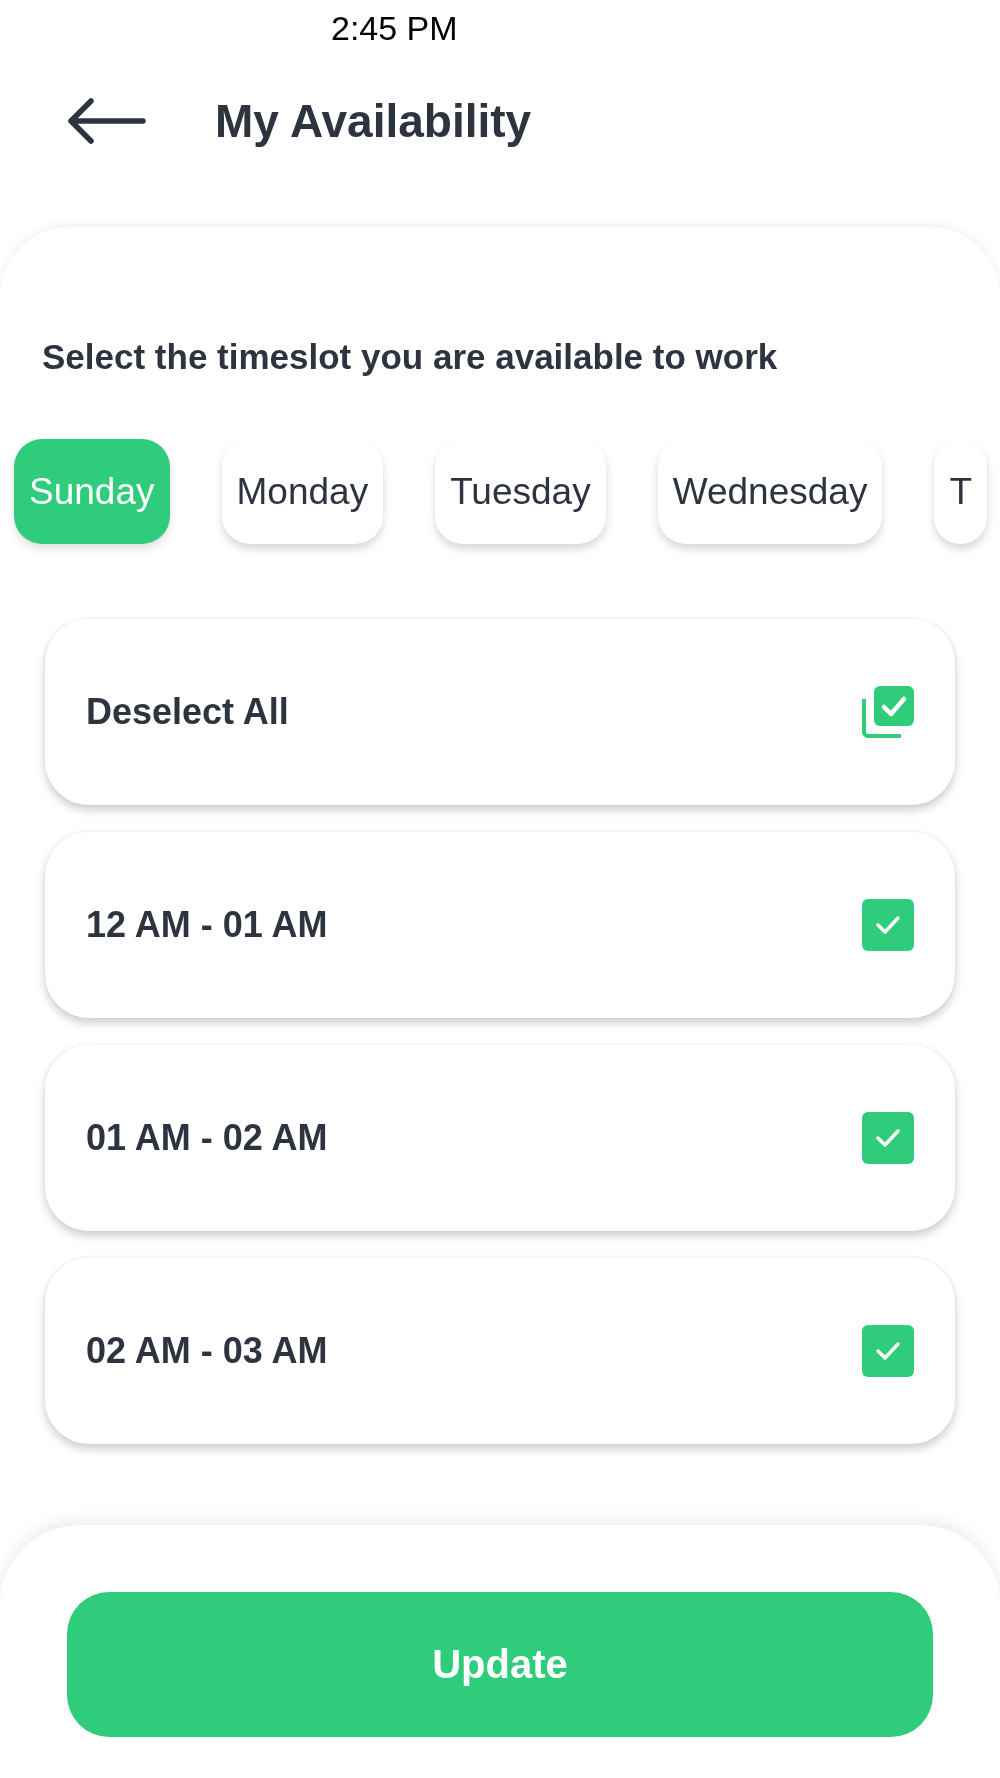 The width and height of the screenshot is (1000, 1778). I want to click on arrow-left-icon, so click(107, 121).